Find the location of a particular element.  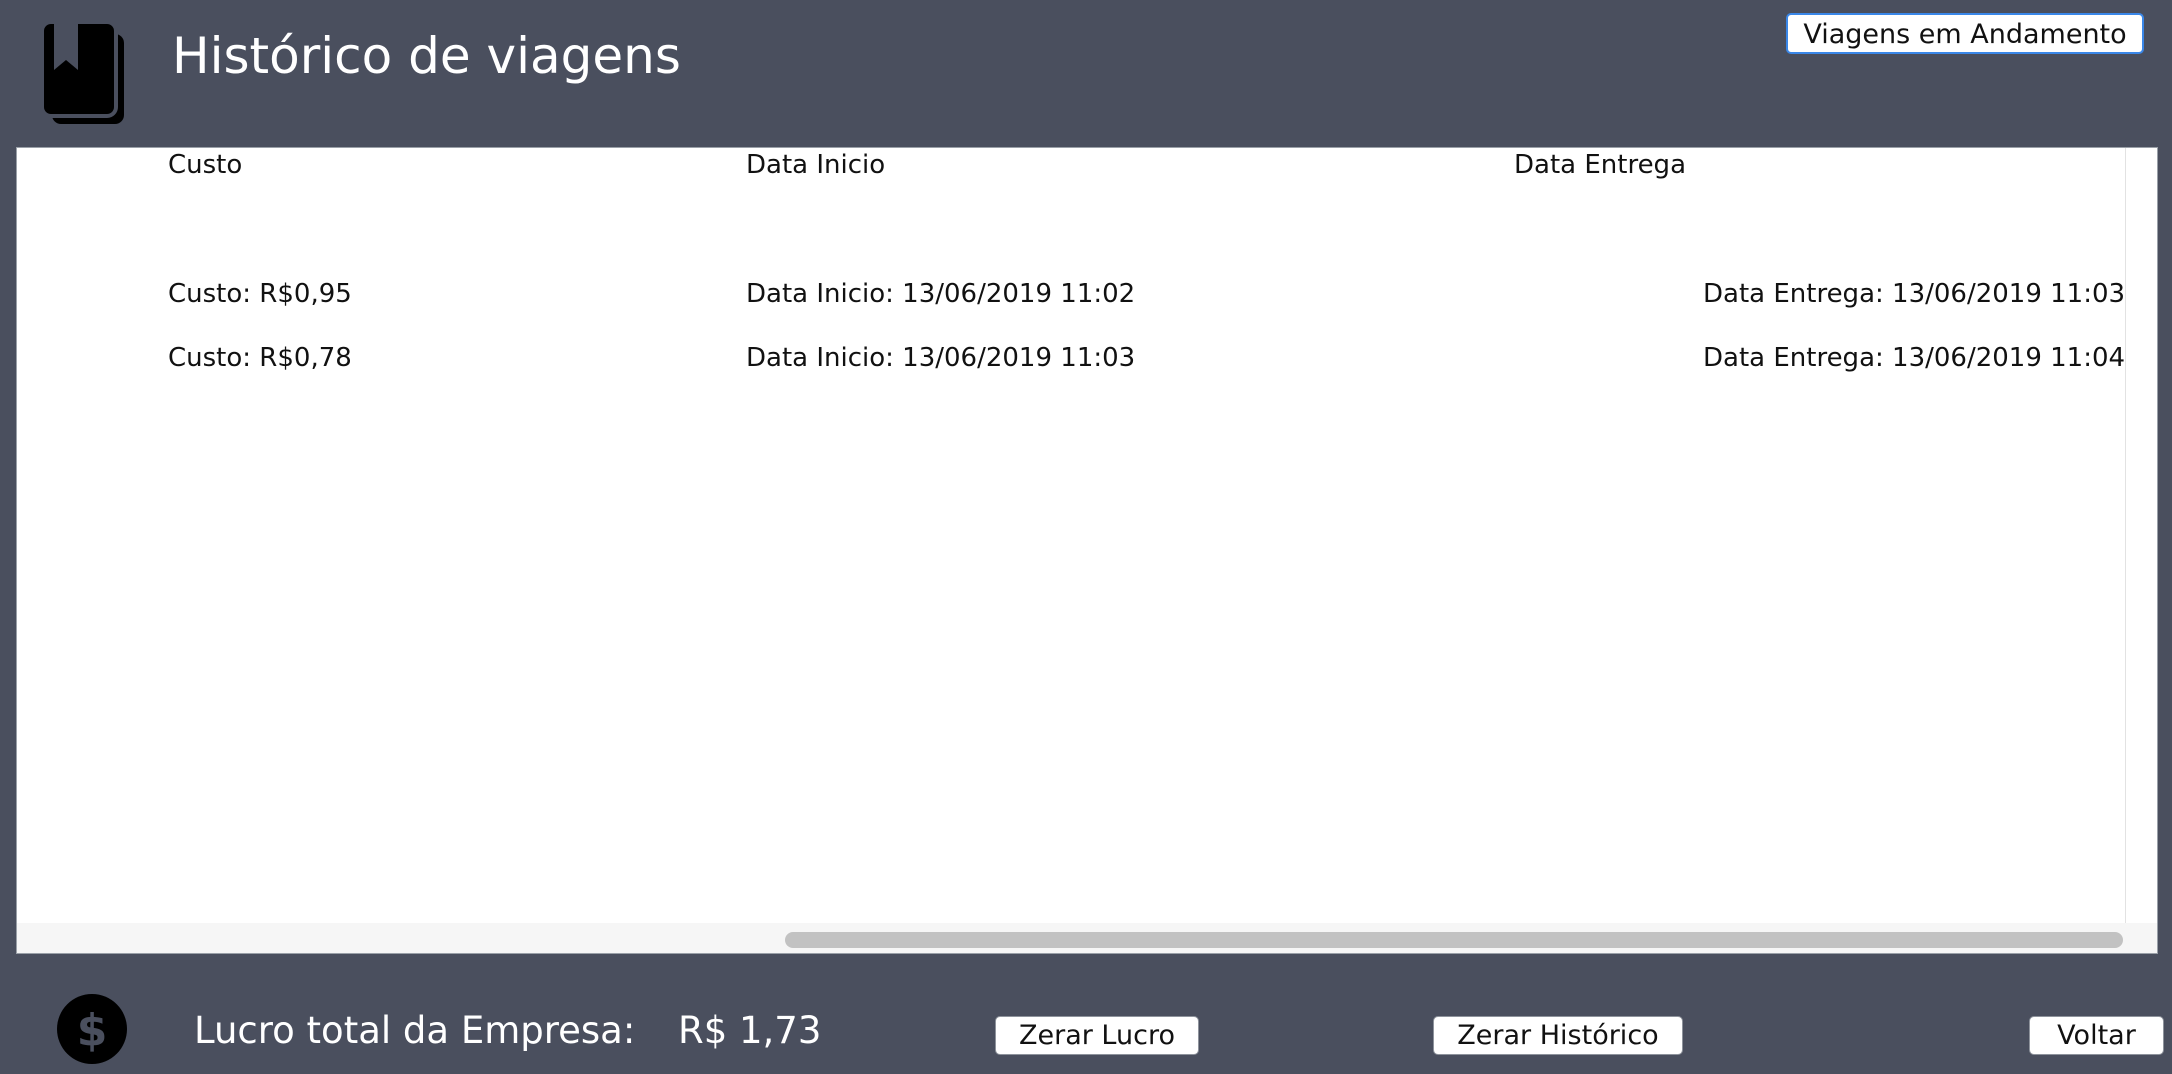

trips-in-progress-button: Viagens em Andamento is located at coordinates (1965, 33).